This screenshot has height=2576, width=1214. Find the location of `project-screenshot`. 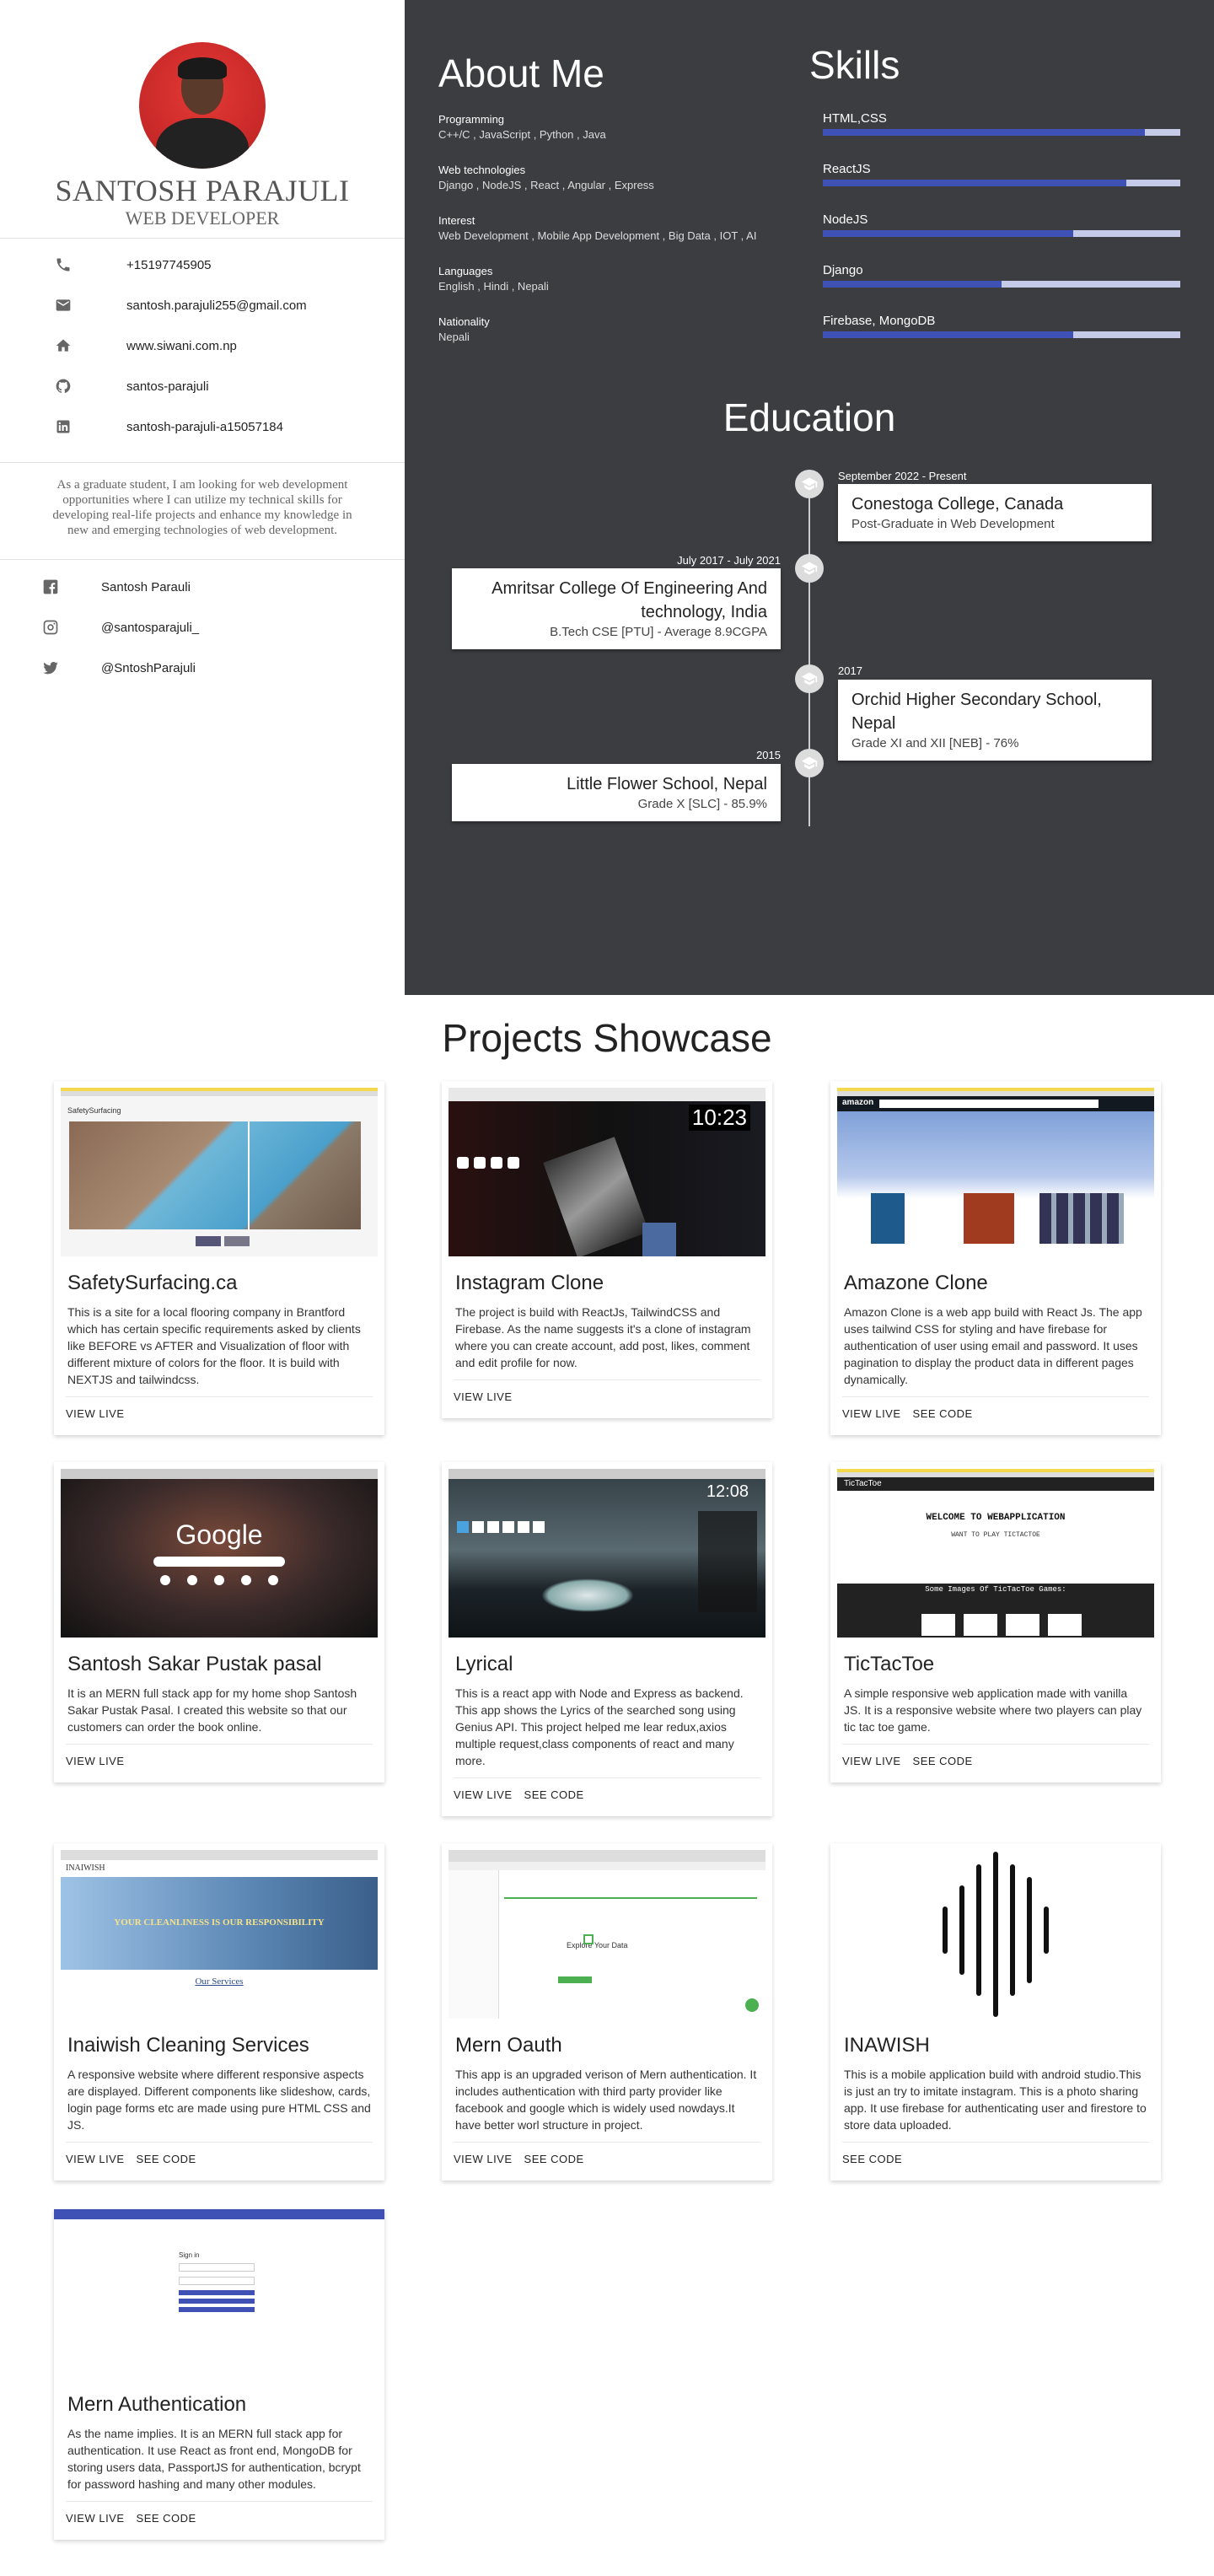

project-screenshot is located at coordinates (995, 1934).